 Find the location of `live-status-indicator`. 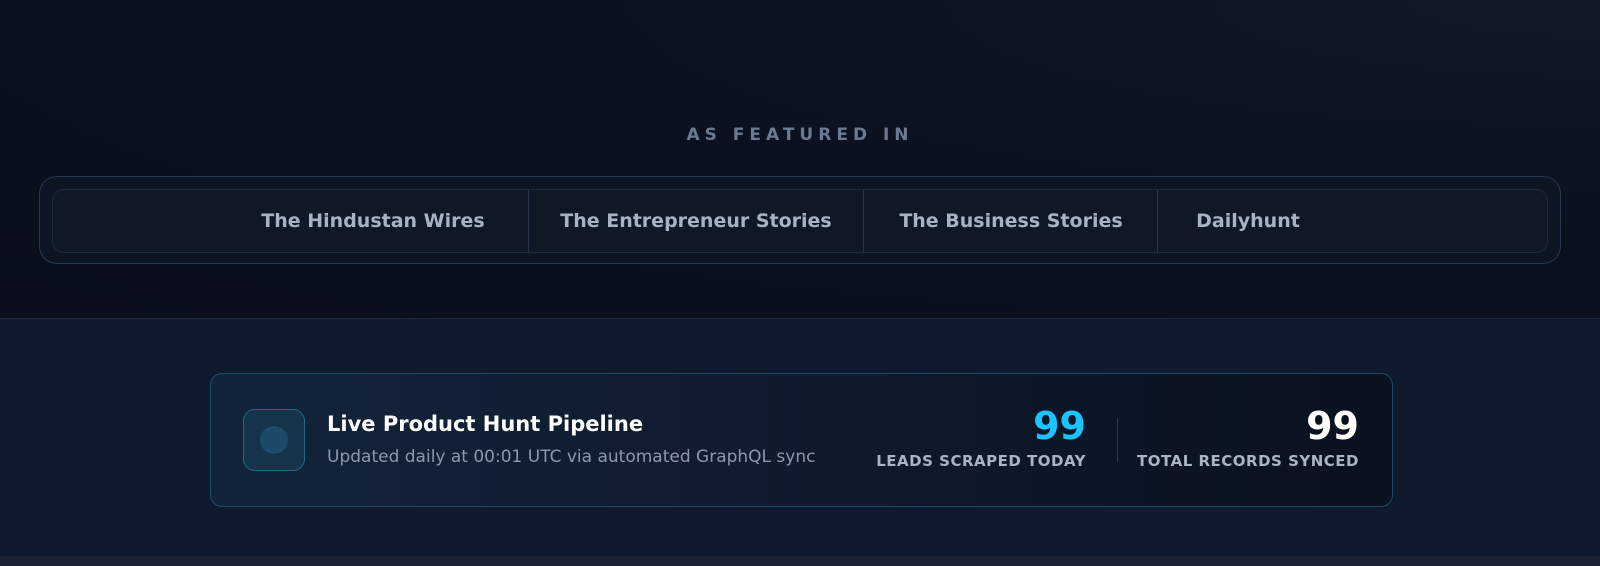

live-status-indicator is located at coordinates (274, 440).